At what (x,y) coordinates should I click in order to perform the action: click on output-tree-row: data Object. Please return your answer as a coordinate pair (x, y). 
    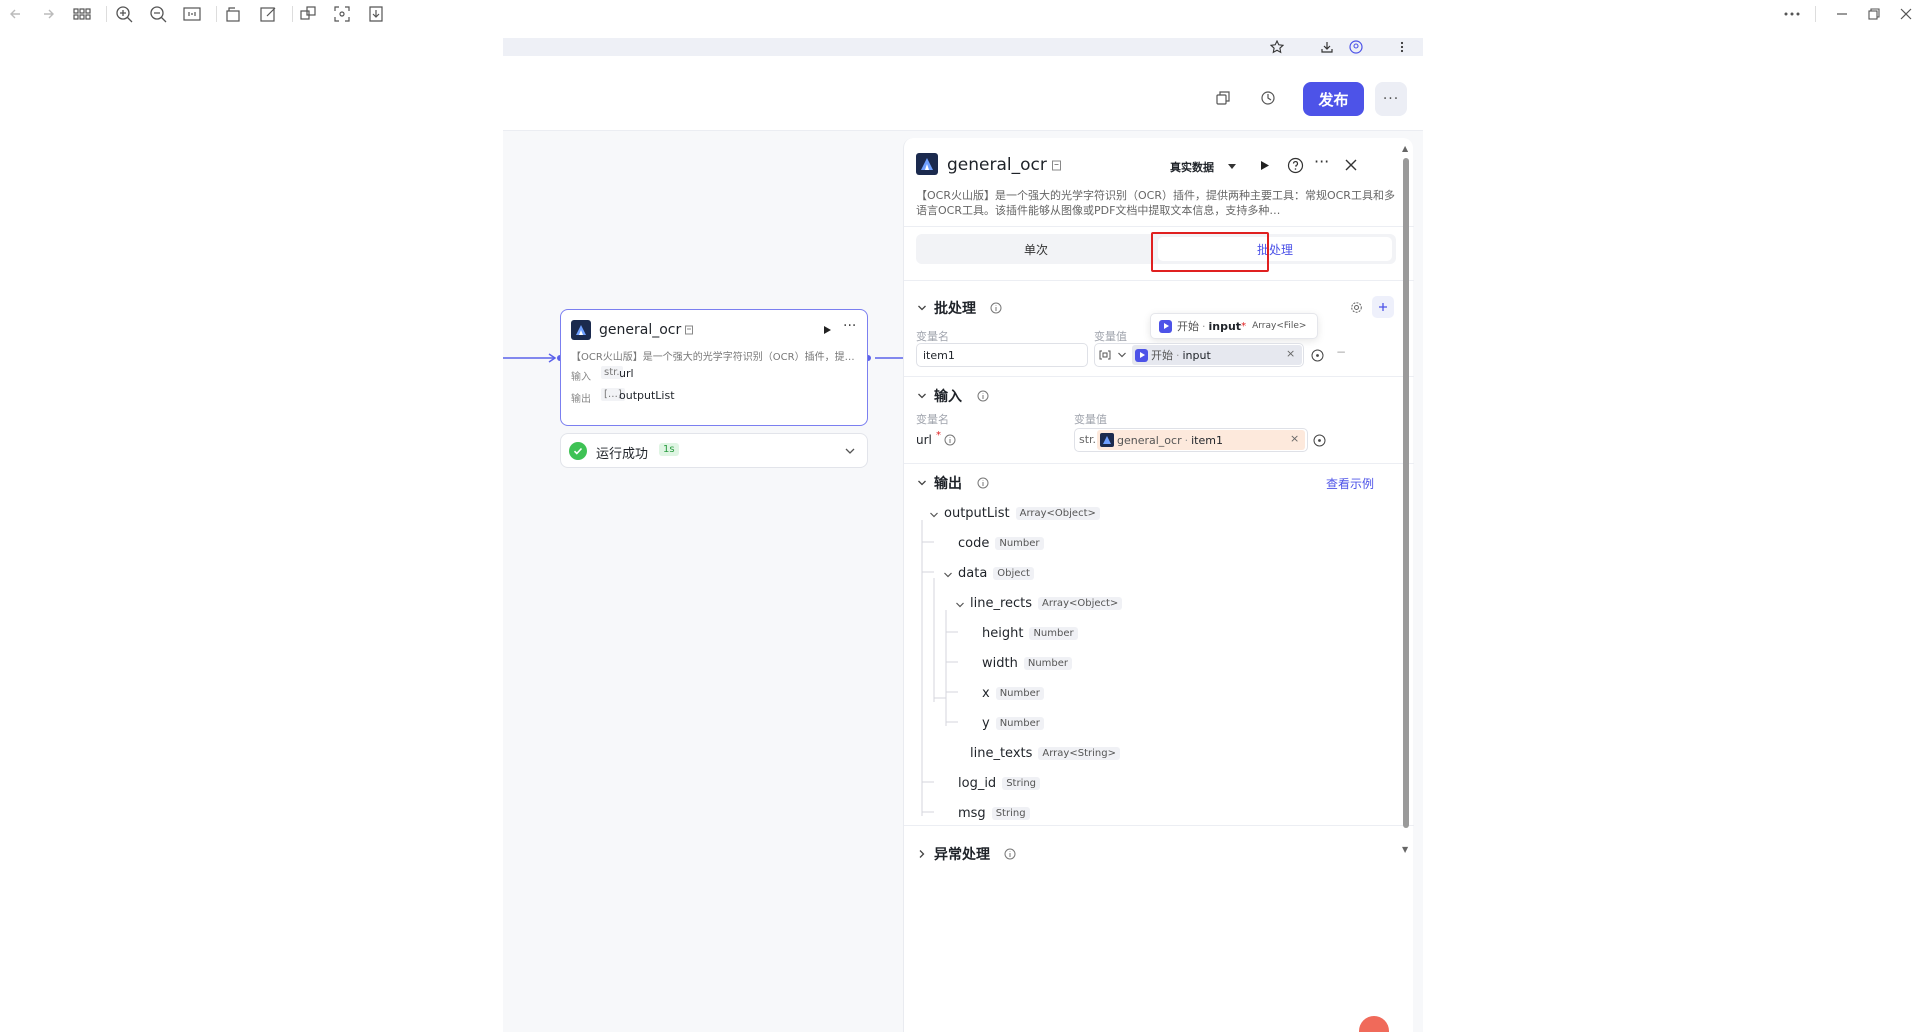
    Looking at the image, I should click on (996, 573).